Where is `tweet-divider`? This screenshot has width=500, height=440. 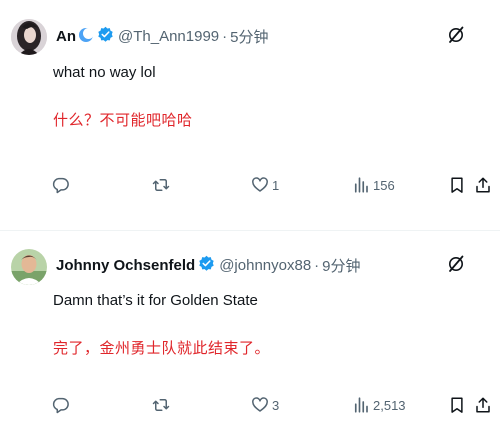 tweet-divider is located at coordinates (250, 230).